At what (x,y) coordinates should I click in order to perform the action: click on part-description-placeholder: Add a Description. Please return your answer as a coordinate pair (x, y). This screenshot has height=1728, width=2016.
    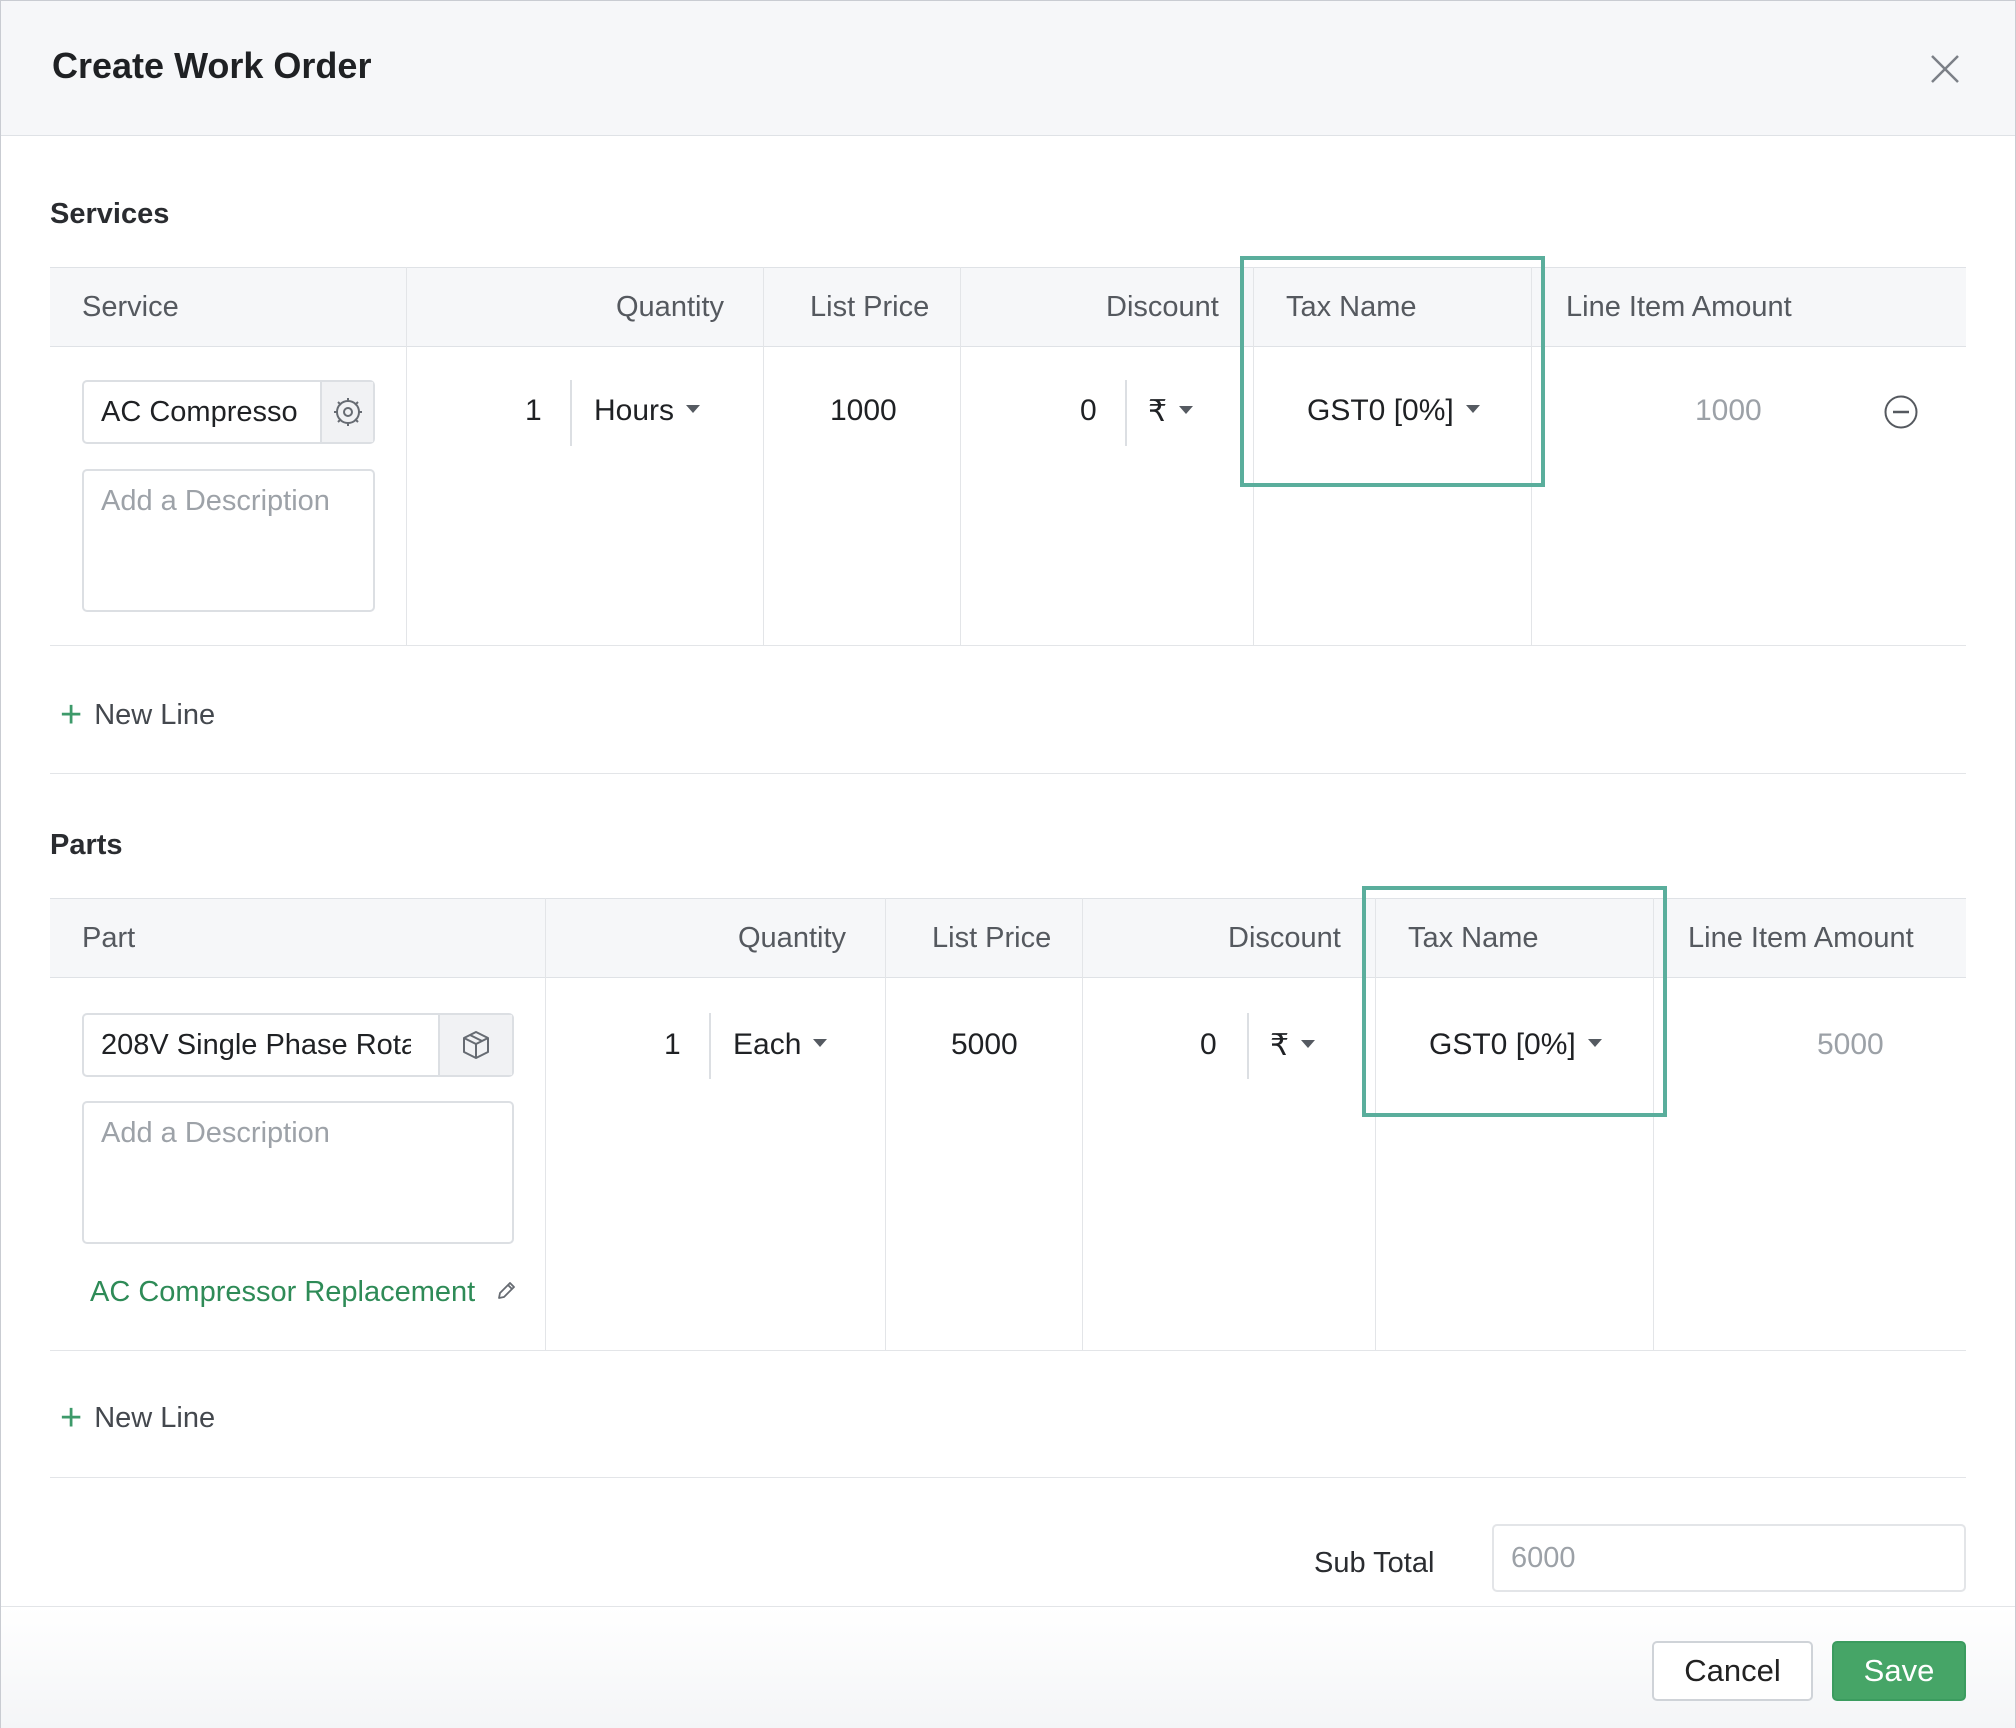
    Looking at the image, I should click on (215, 1133).